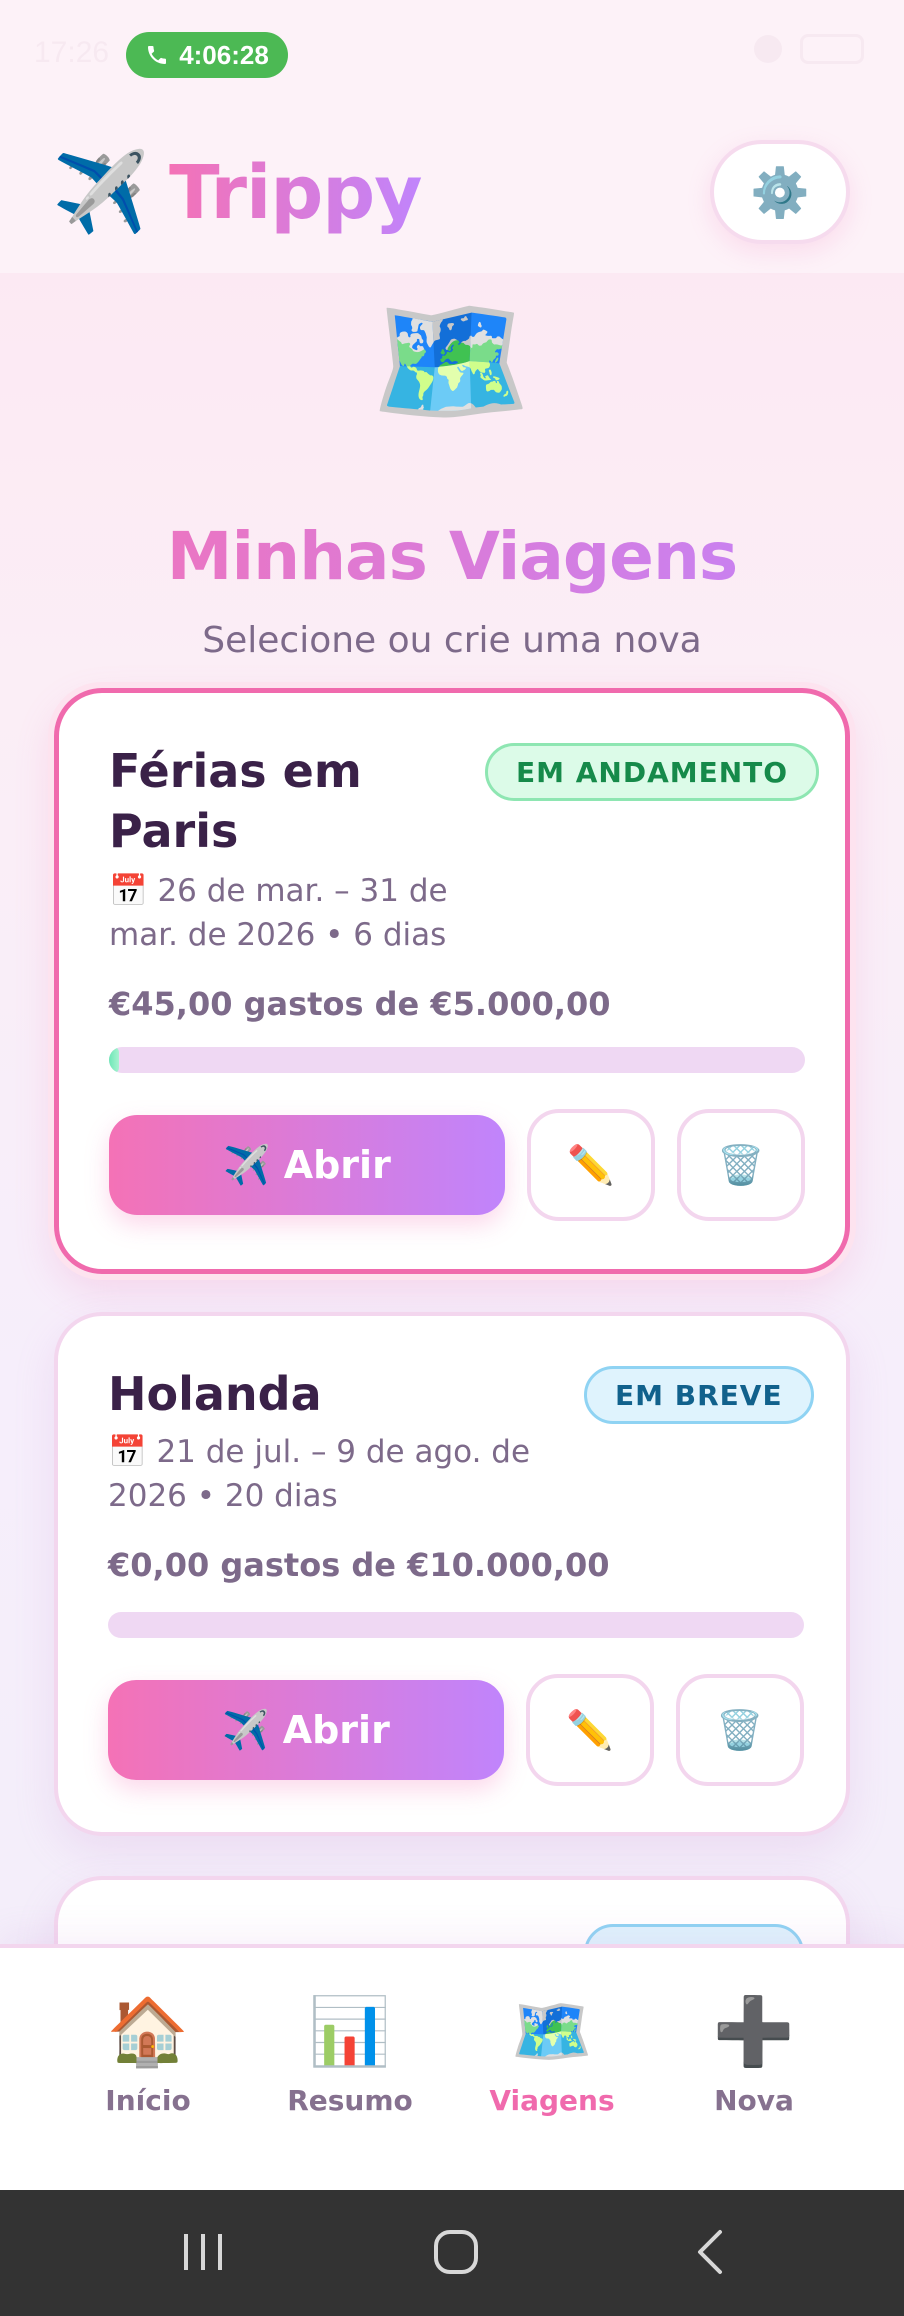 This screenshot has width=904, height=2316. I want to click on nav-nova: ➕ Nova, so click(754, 2054).